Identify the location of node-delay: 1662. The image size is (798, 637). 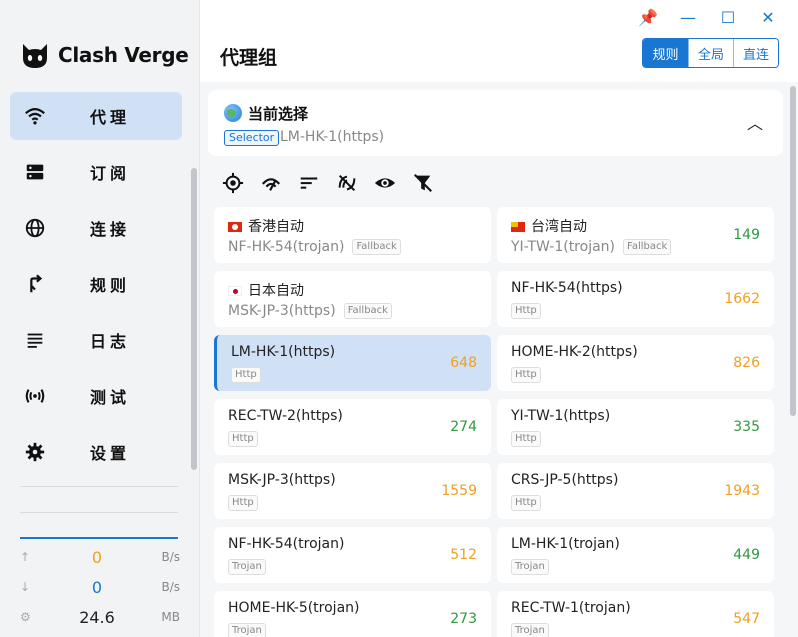
(742, 299).